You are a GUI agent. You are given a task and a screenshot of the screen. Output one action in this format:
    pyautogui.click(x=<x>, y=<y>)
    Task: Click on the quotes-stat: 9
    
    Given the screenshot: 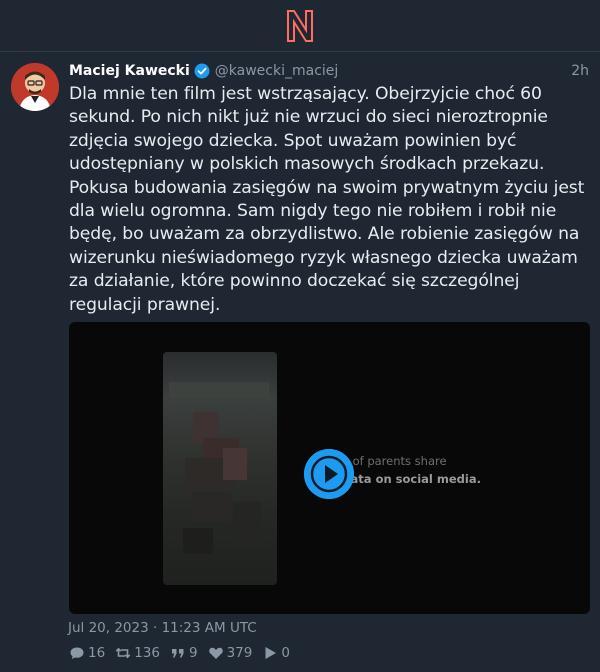 What is the action you would take?
    pyautogui.click(x=184, y=653)
    